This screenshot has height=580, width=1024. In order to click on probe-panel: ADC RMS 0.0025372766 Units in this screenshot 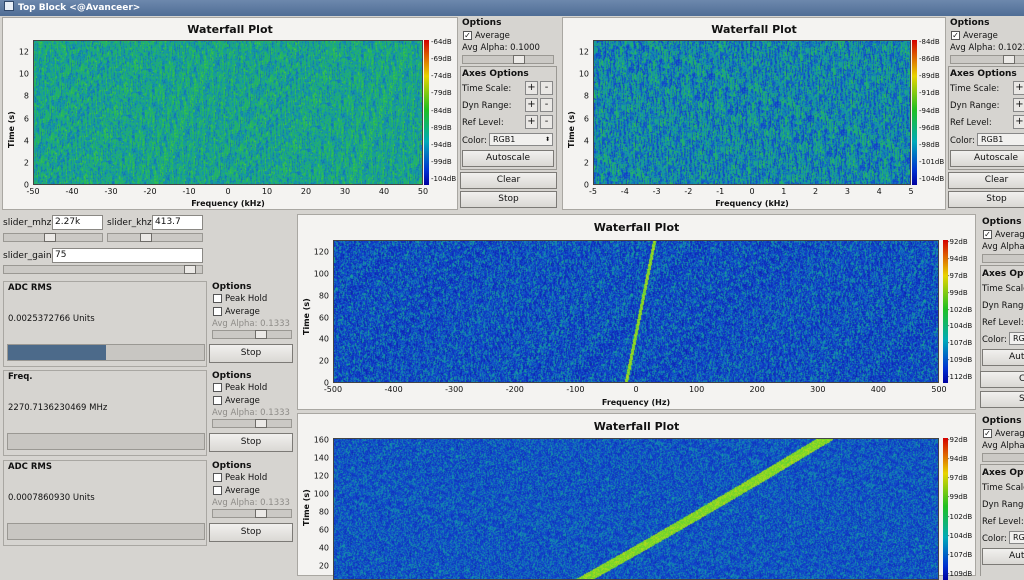, I will do `click(105, 324)`.